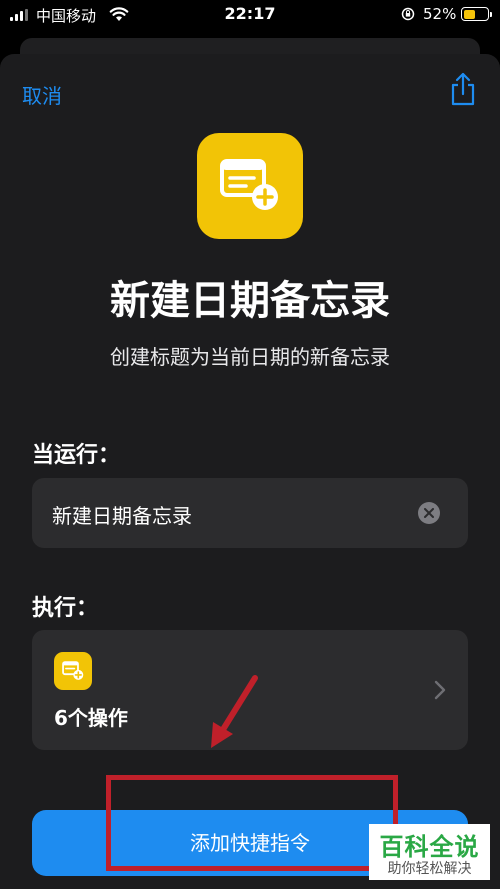  Describe the element at coordinates (429, 847) in the screenshot. I see `watermark-title: 百科全说` at that location.